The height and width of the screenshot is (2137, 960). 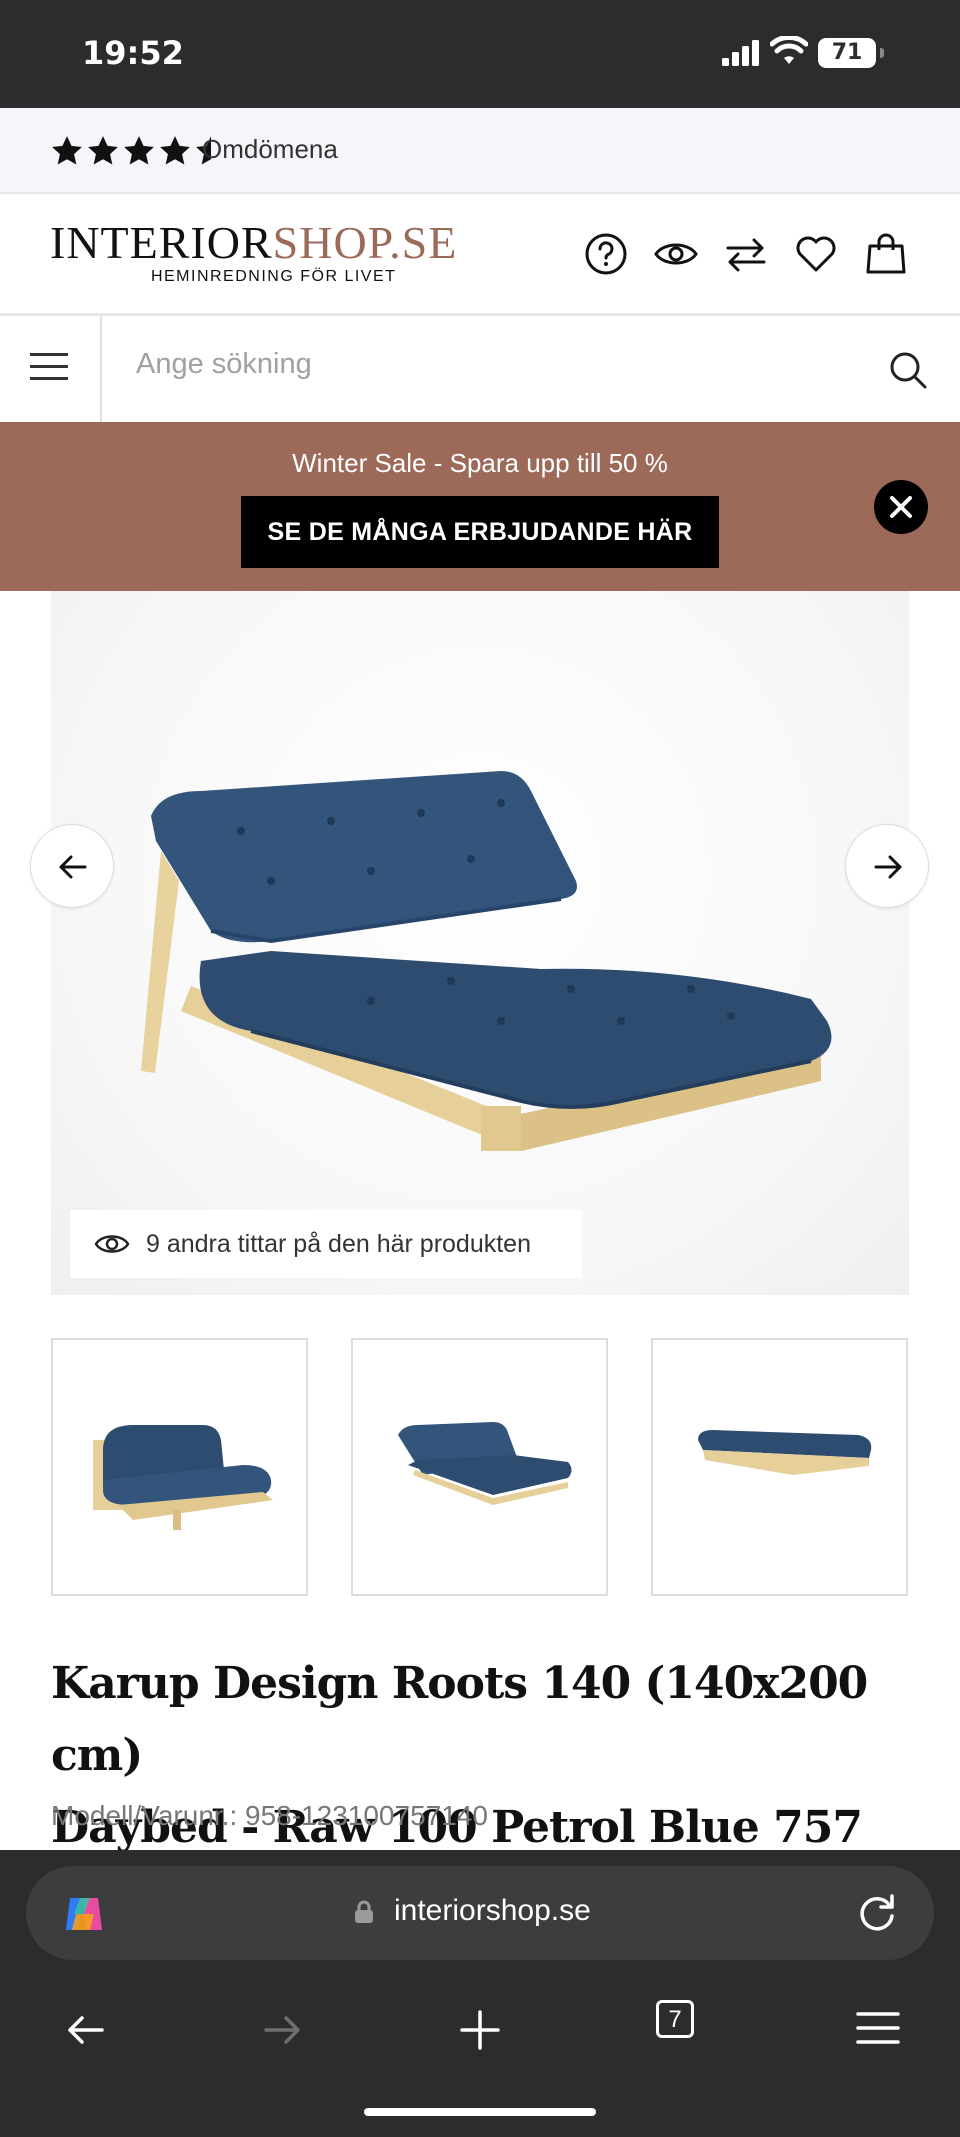 I want to click on viewers-text: 9 andra tittar på den här produkten, so click(x=338, y=1244).